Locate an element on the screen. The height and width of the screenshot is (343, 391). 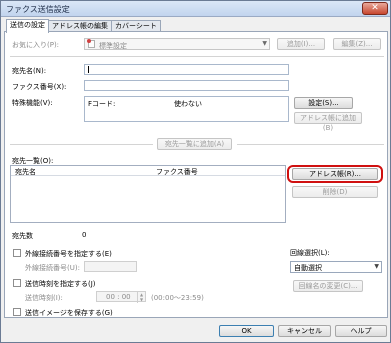
send-time-label: 送信時刻(I): is located at coordinates (44, 298).